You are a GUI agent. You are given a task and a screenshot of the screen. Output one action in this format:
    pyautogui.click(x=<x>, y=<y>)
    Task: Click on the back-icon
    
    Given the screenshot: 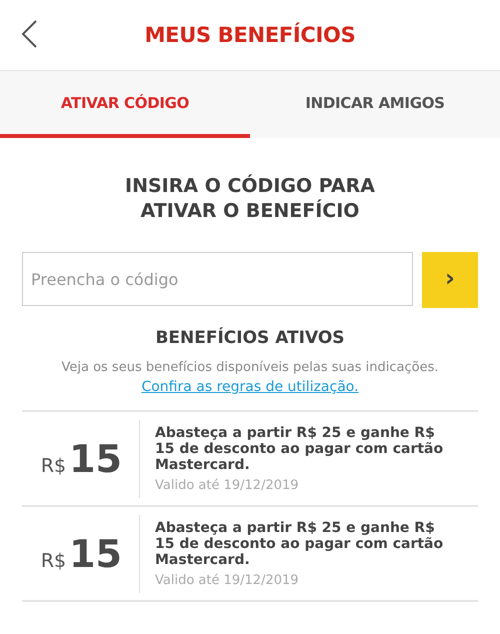 What is the action you would take?
    pyautogui.click(x=29, y=34)
    